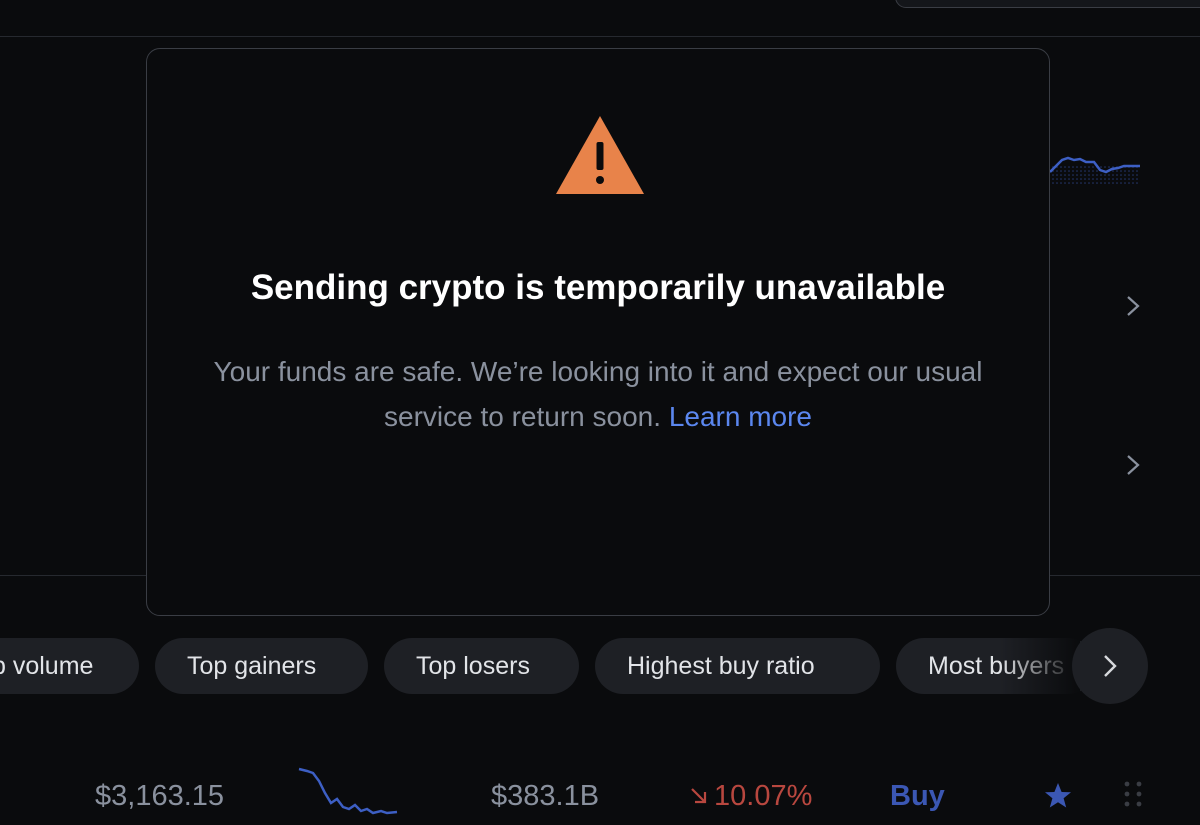  I want to click on scroll-chips-next-button, so click(1110, 666).